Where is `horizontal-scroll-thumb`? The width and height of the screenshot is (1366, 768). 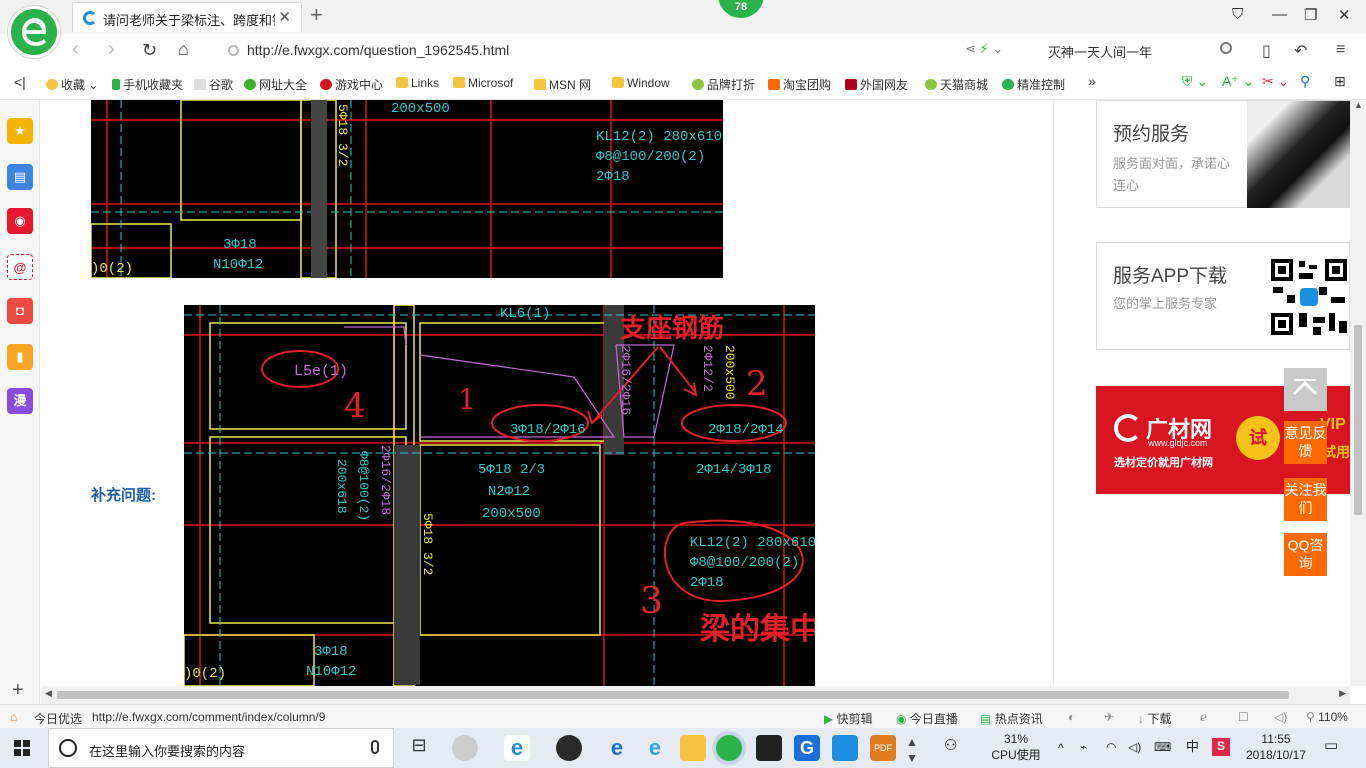 horizontal-scroll-thumb is located at coordinates (673, 695).